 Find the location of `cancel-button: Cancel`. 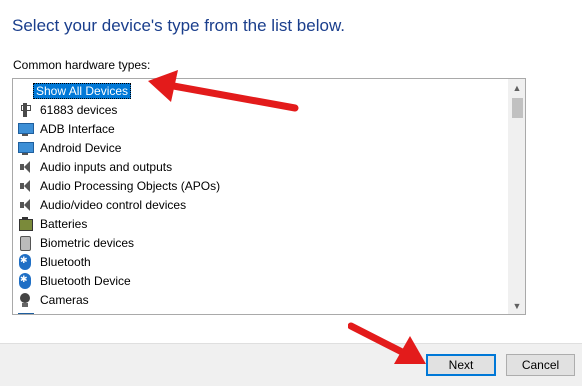

cancel-button: Cancel is located at coordinates (540, 365).